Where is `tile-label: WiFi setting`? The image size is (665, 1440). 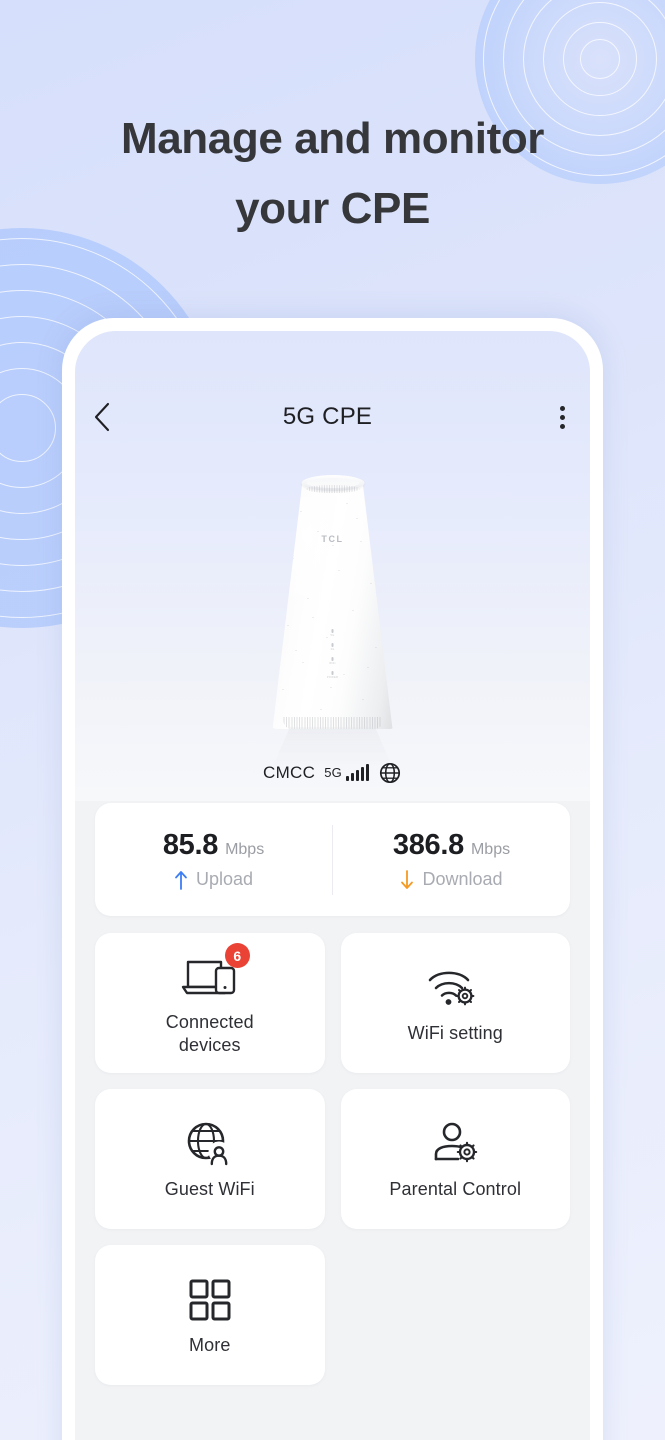 tile-label: WiFi setting is located at coordinates (455, 1033).